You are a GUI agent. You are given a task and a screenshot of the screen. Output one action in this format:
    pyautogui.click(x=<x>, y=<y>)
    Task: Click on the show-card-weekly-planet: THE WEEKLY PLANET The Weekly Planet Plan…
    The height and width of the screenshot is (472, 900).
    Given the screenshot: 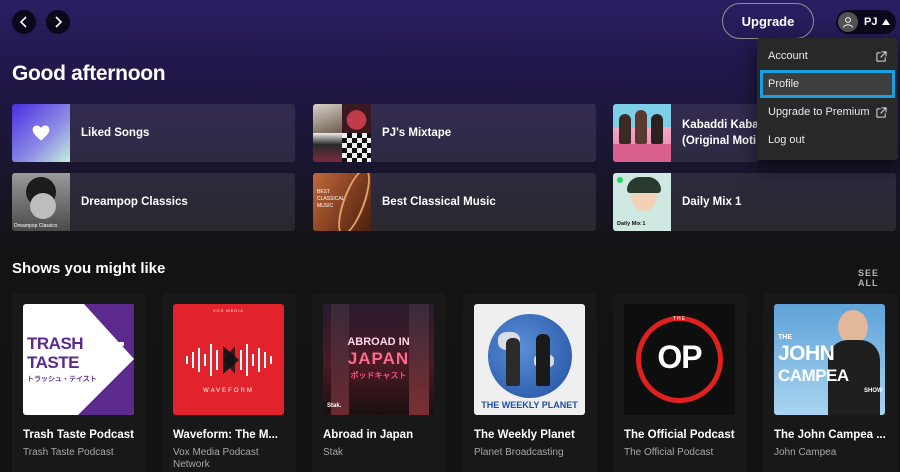 What is the action you would take?
    pyautogui.click(x=530, y=382)
    